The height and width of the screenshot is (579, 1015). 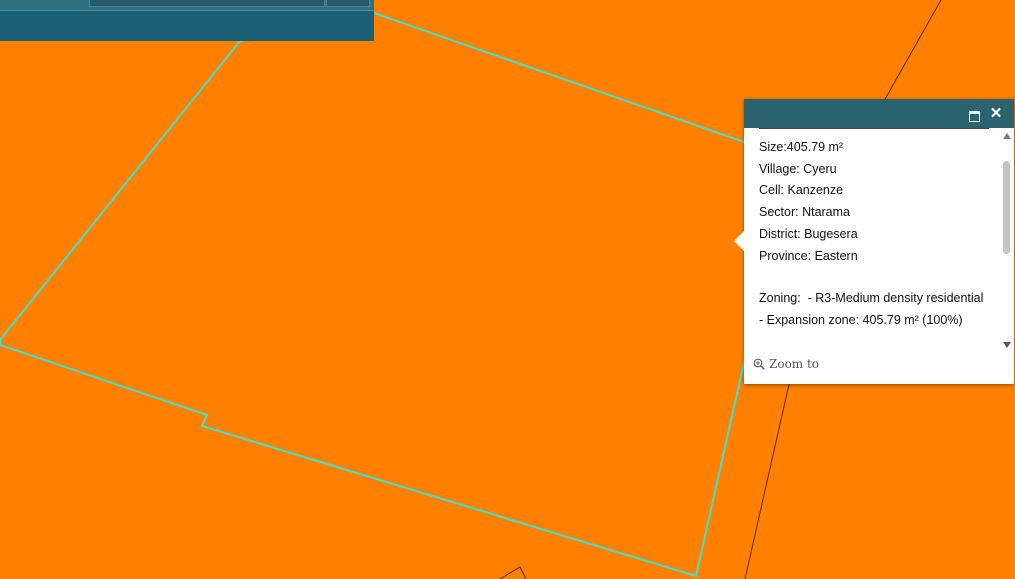 What do you see at coordinates (1007, 345) in the screenshot?
I see `scroll-down-icon` at bounding box center [1007, 345].